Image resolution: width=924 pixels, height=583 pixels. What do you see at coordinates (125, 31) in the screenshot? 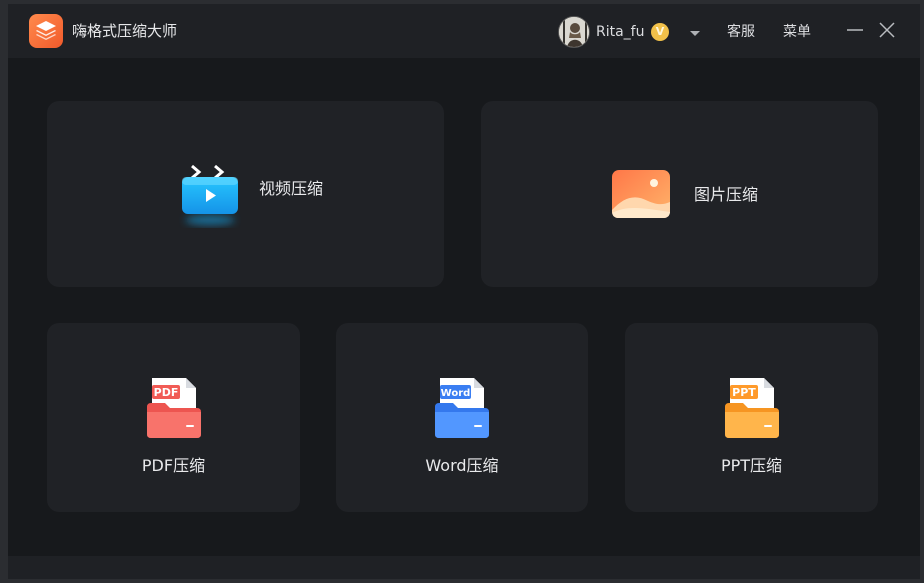
I see `app-title: 嗨格式压缩大师` at bounding box center [125, 31].